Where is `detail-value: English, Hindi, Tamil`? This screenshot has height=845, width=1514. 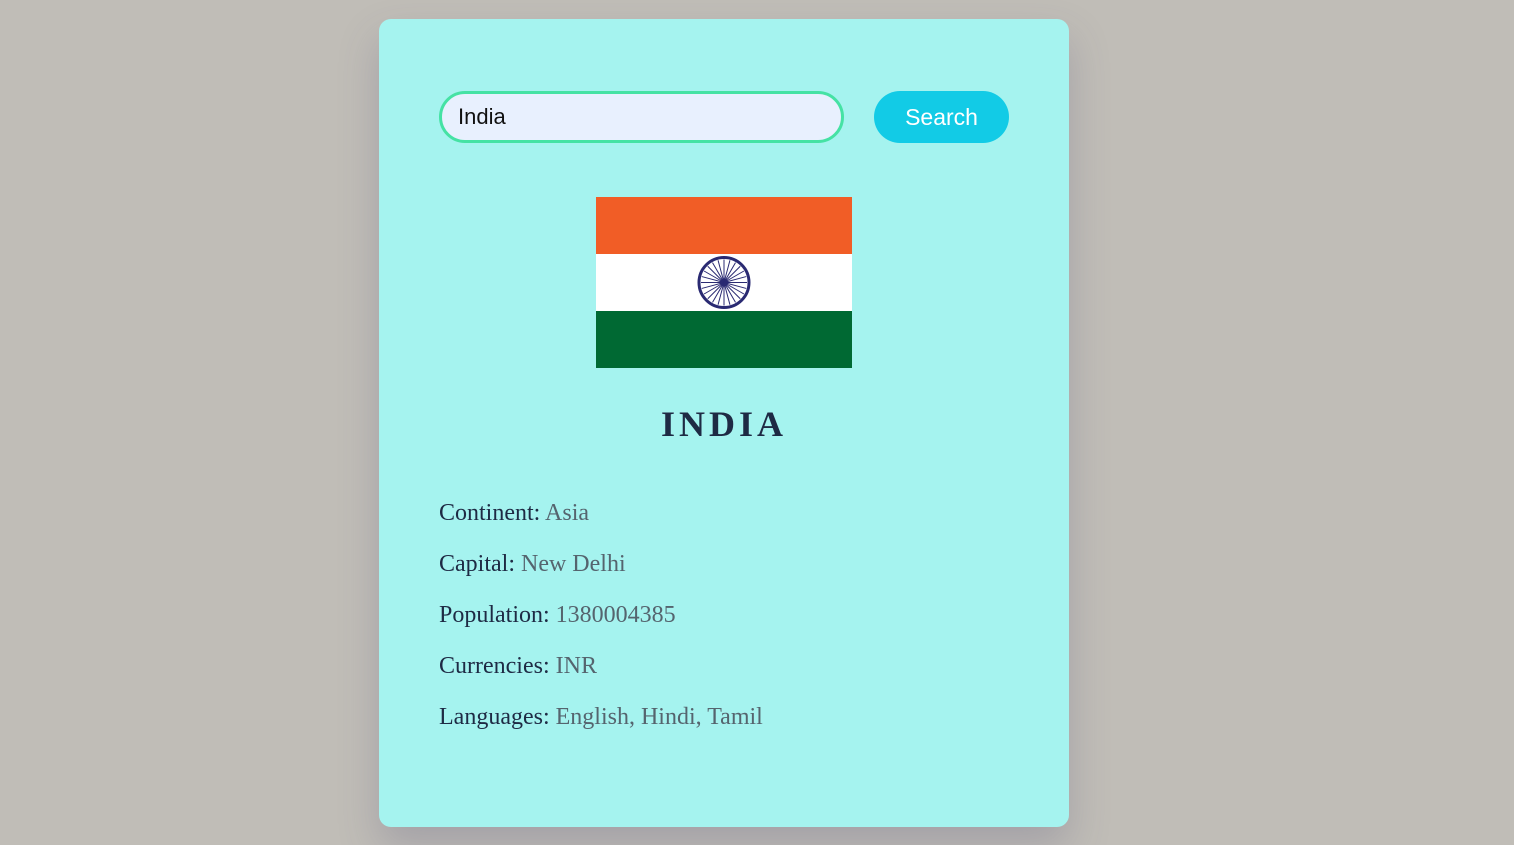 detail-value: English, Hindi, Tamil is located at coordinates (659, 717).